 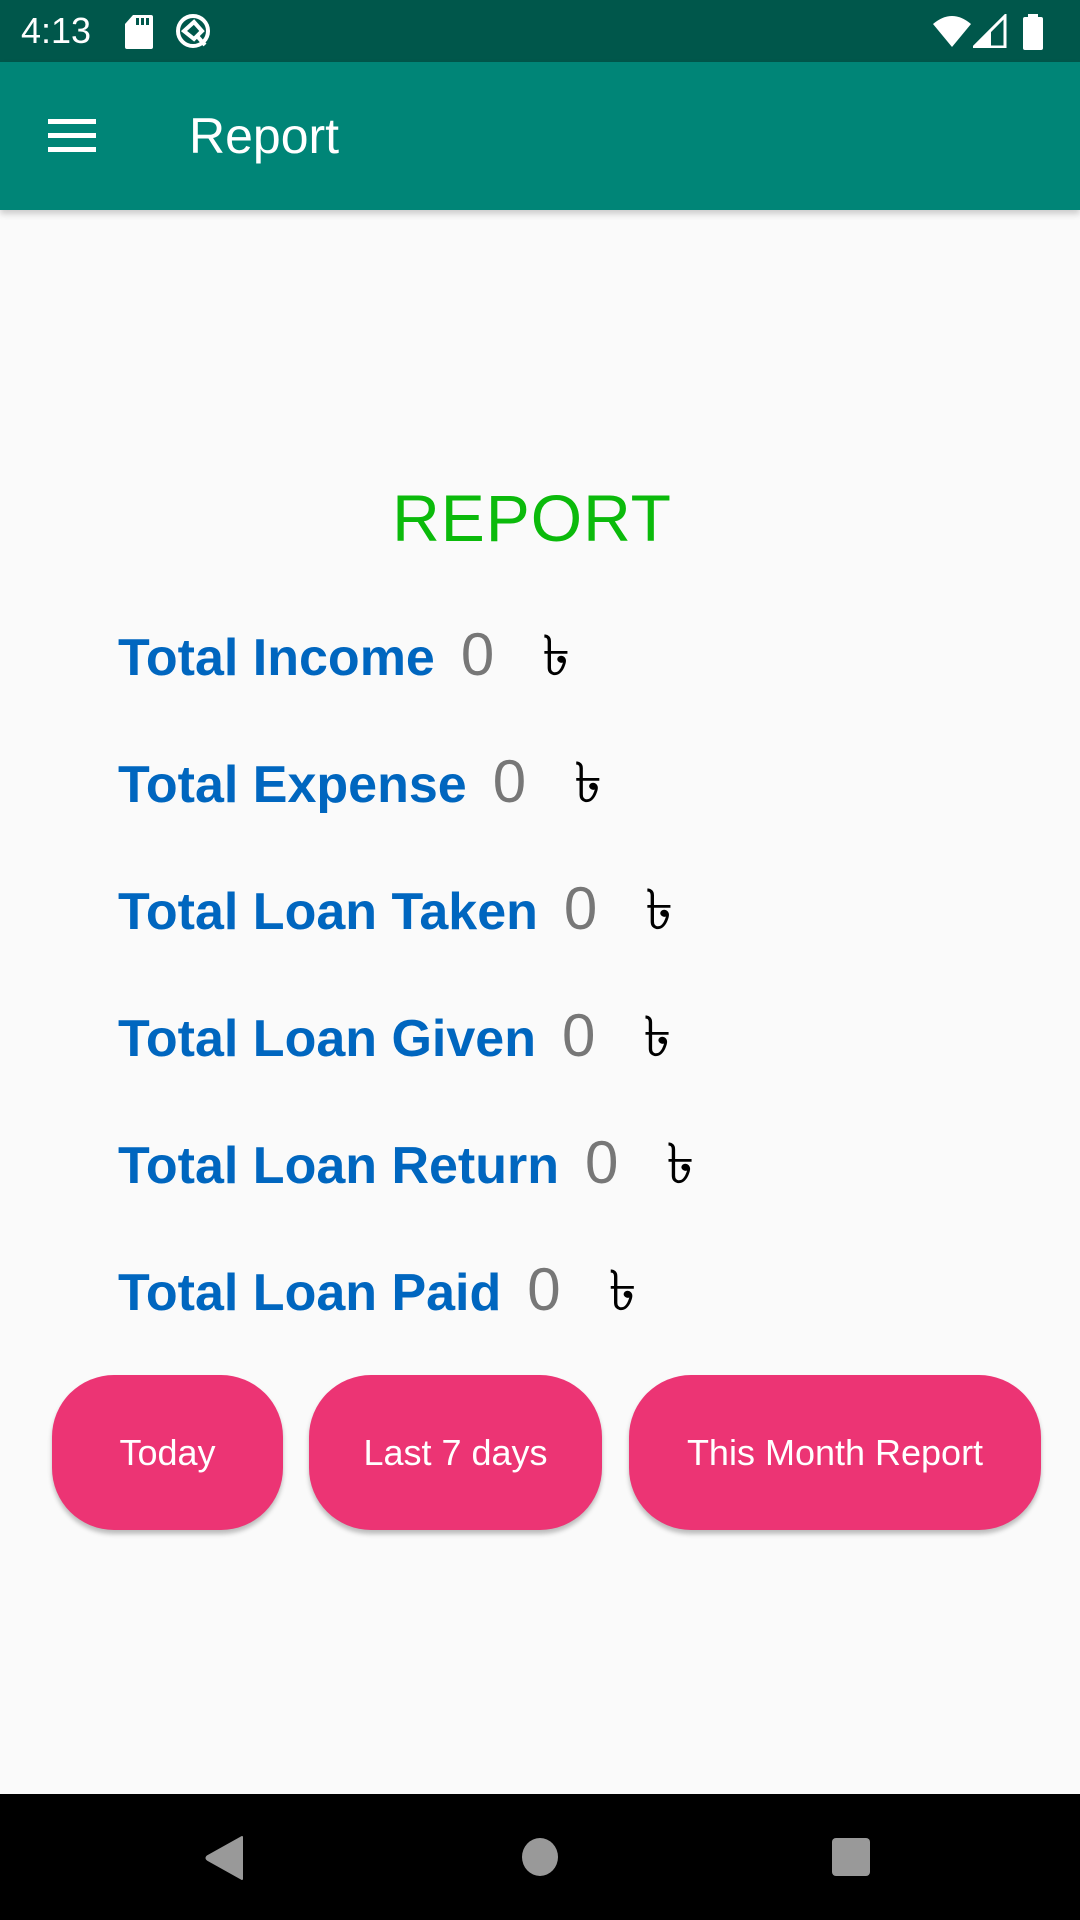 I want to click on row-label: Total Loan Given, so click(x=327, y=1039).